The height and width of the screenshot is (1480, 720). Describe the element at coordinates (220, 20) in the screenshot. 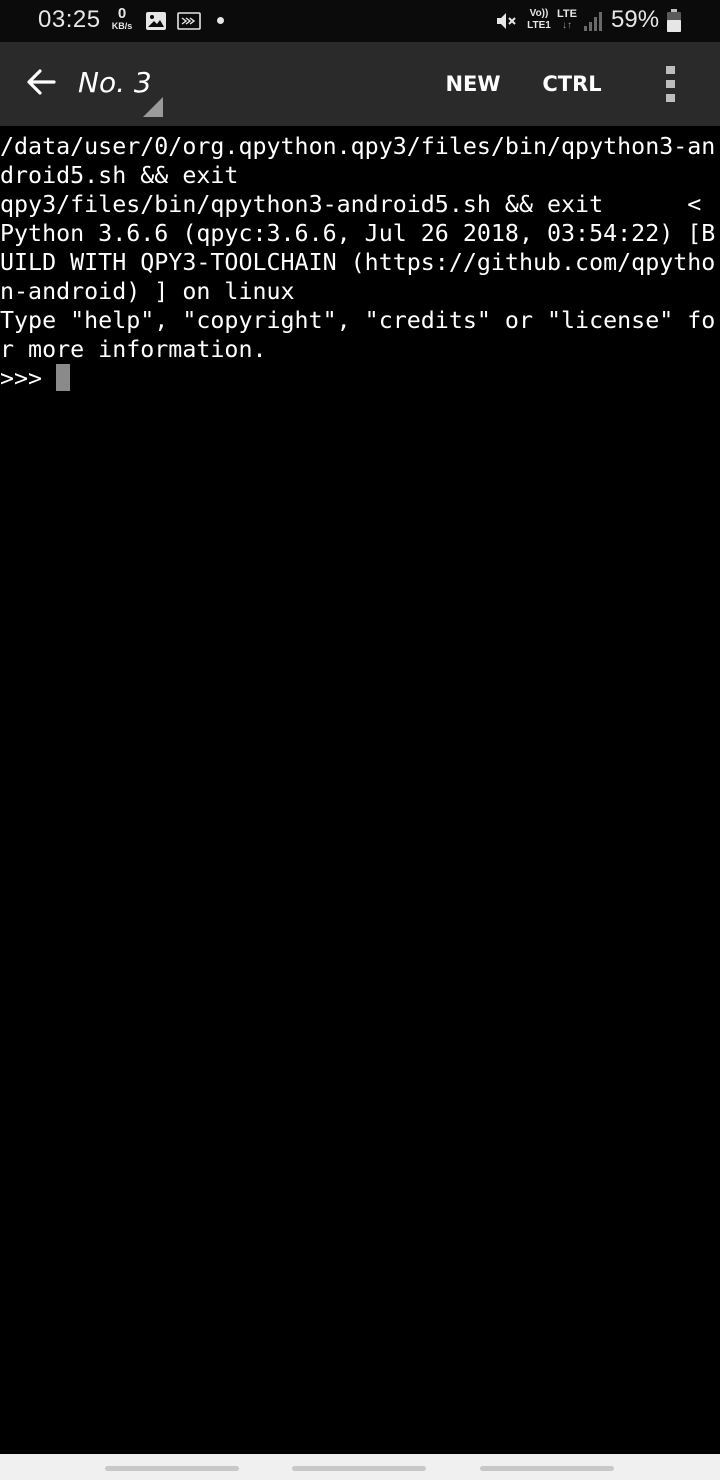

I see `notification-dot` at that location.